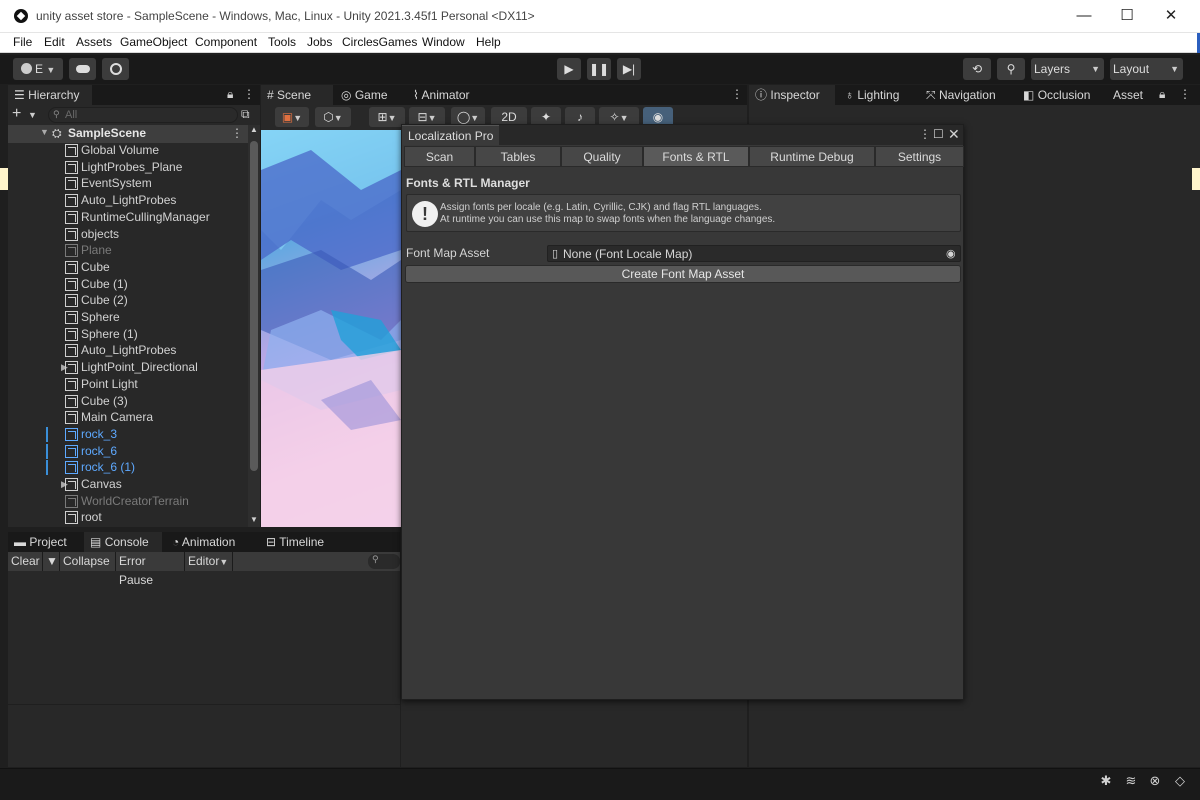 The image size is (1200, 800). I want to click on hierarchy-item: ▶ Canvas, so click(128, 484).